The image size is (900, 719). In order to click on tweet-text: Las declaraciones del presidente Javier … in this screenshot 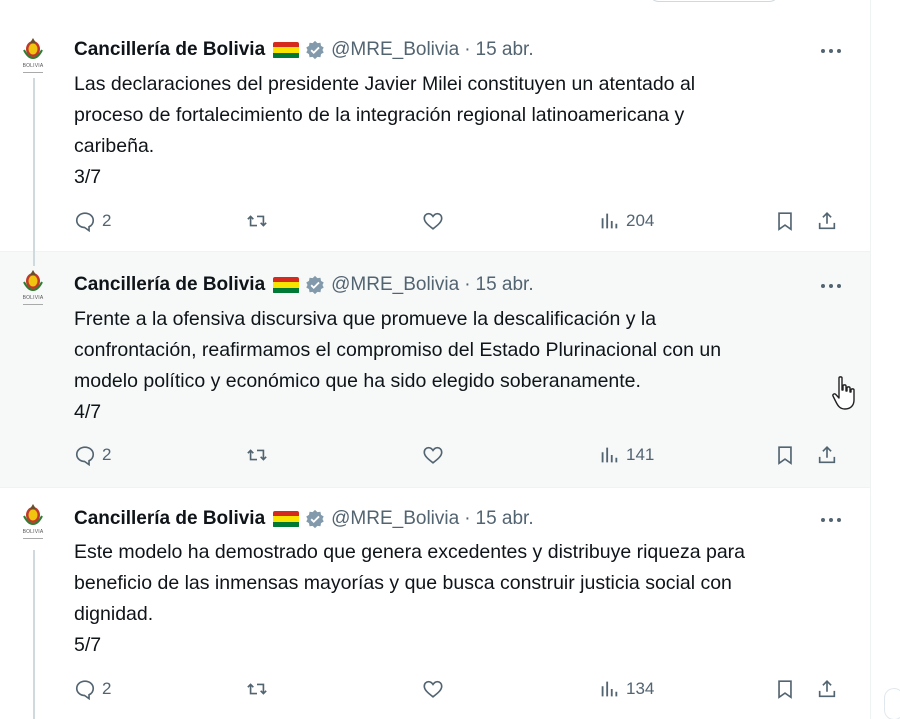, I will do `click(454, 131)`.